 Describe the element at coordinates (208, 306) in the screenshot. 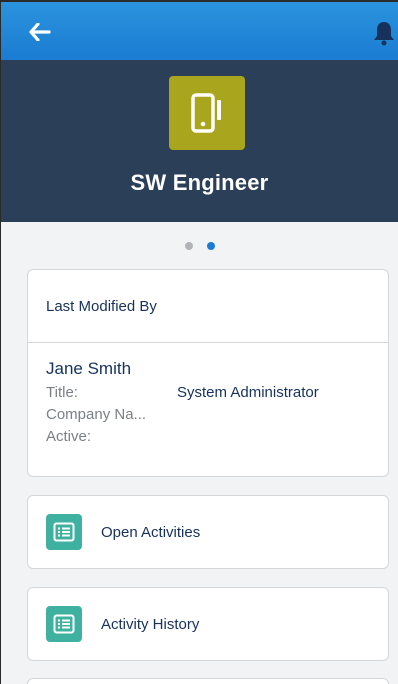

I see `card-heading: Last Modified By` at that location.